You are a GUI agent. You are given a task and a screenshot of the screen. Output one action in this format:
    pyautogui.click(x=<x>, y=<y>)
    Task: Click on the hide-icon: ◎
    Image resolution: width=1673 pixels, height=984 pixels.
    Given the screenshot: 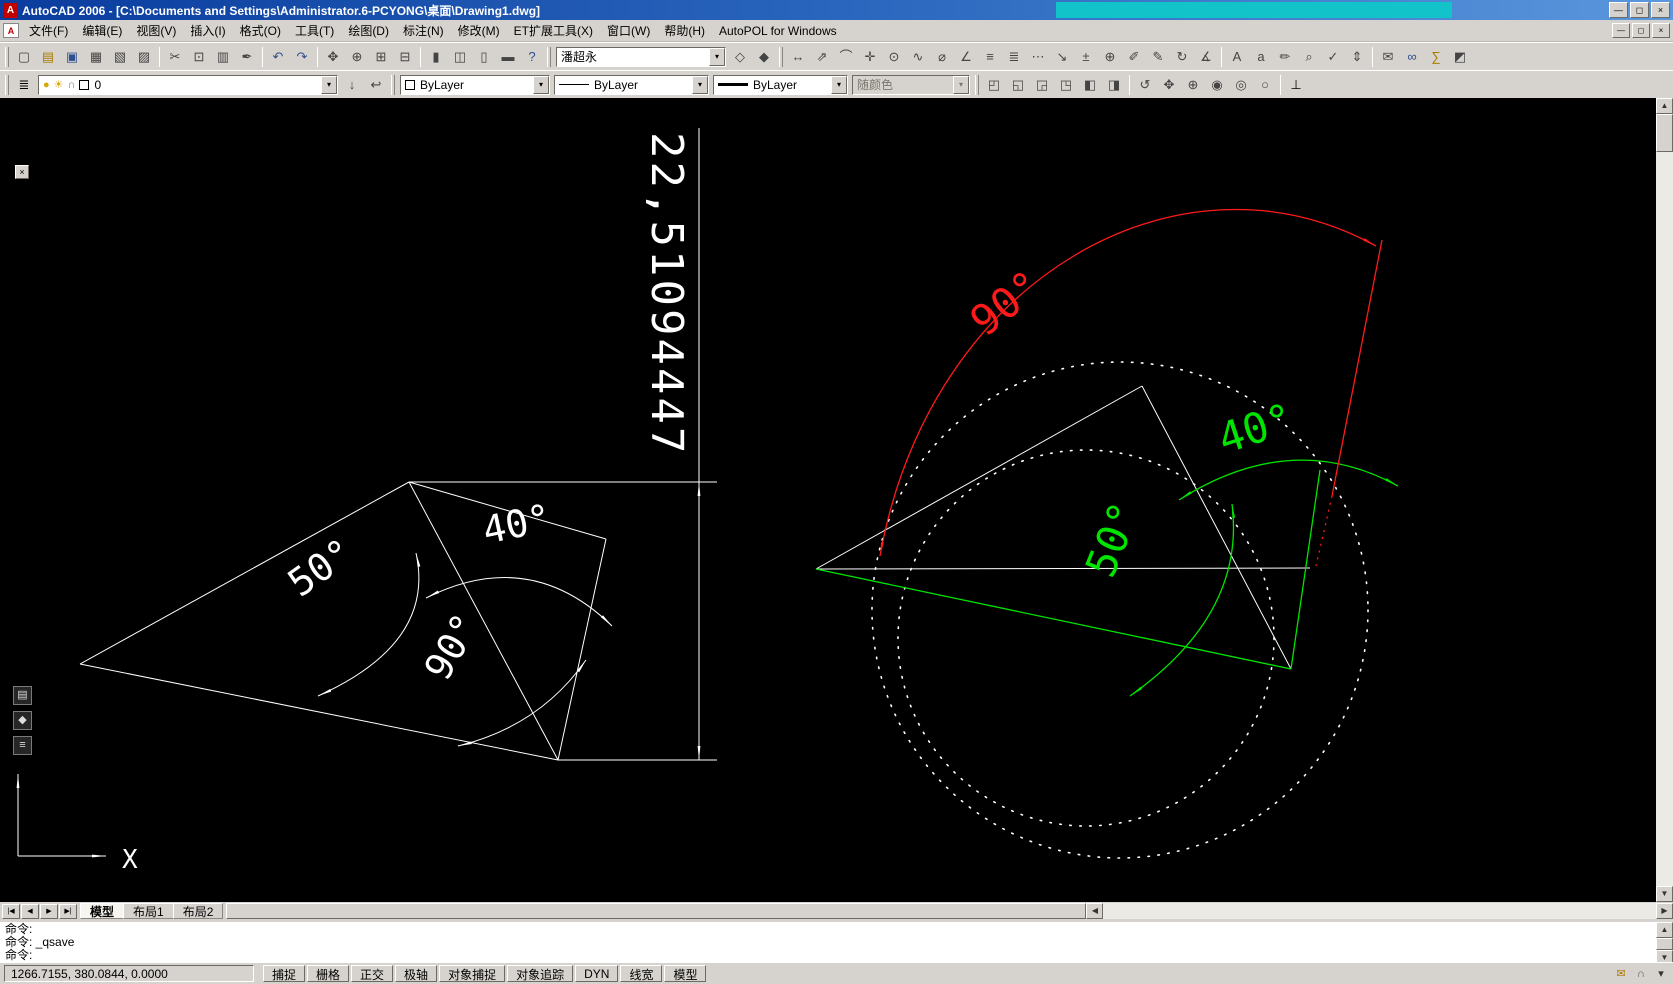 What is the action you would take?
    pyautogui.click(x=1241, y=84)
    